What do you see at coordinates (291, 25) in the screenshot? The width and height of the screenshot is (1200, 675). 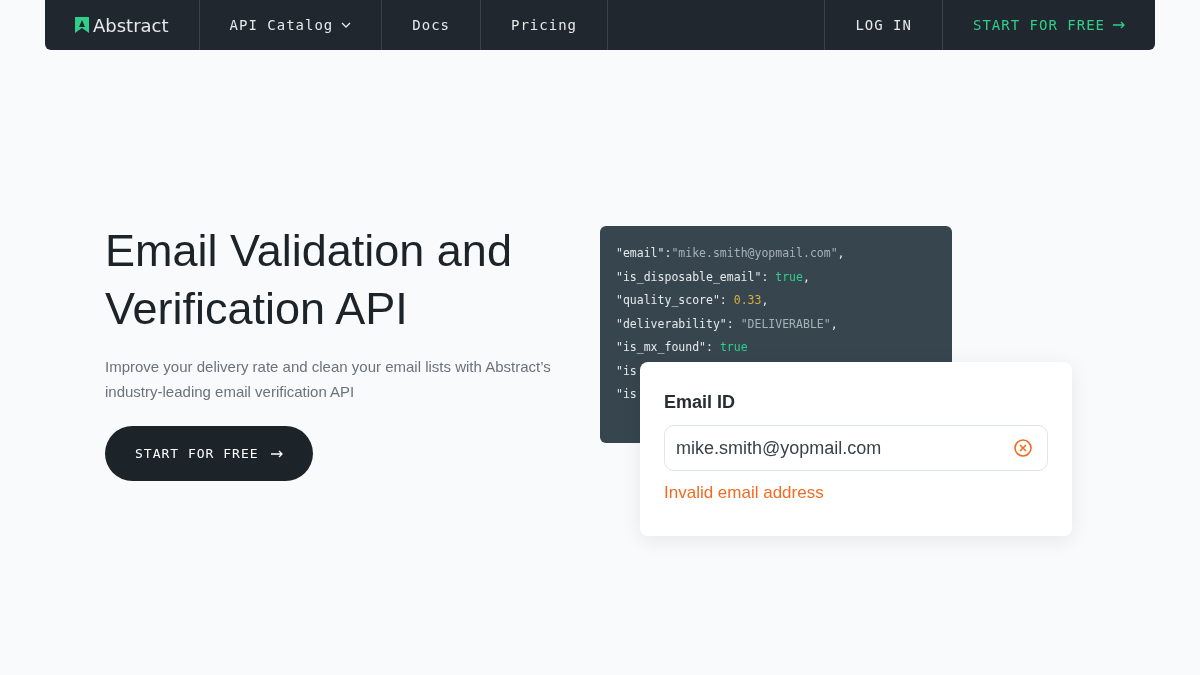 I see `nav-link: API Catalog` at bounding box center [291, 25].